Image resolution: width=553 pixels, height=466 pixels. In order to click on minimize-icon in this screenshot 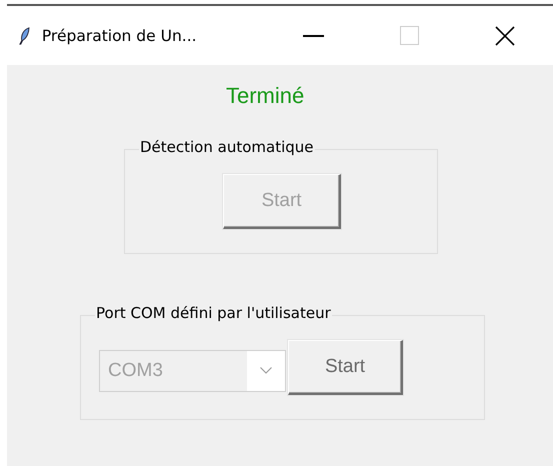, I will do `click(313, 35)`.